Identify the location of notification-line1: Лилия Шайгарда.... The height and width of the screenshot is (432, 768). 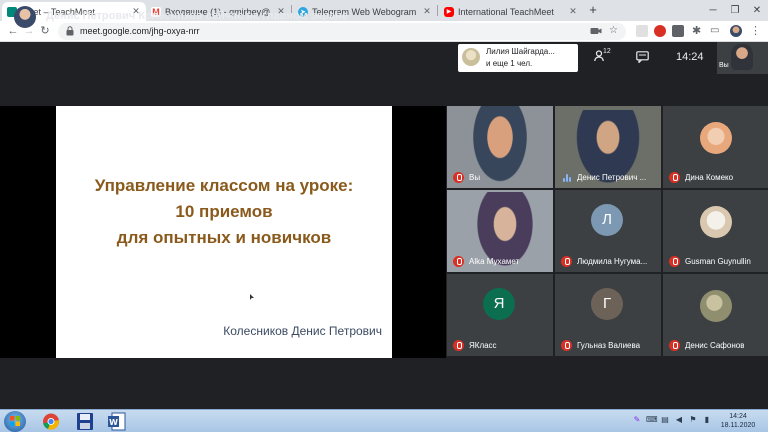
(520, 51).